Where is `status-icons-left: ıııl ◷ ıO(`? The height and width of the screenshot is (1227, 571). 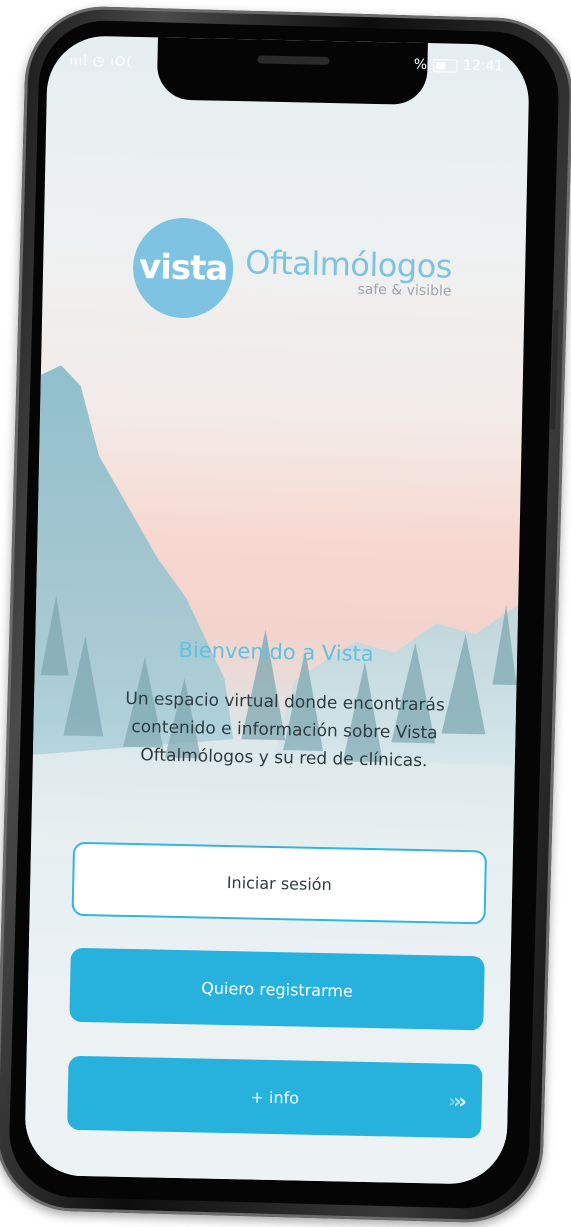
status-icons-left: ıııl ◷ ıO( is located at coordinates (101, 61).